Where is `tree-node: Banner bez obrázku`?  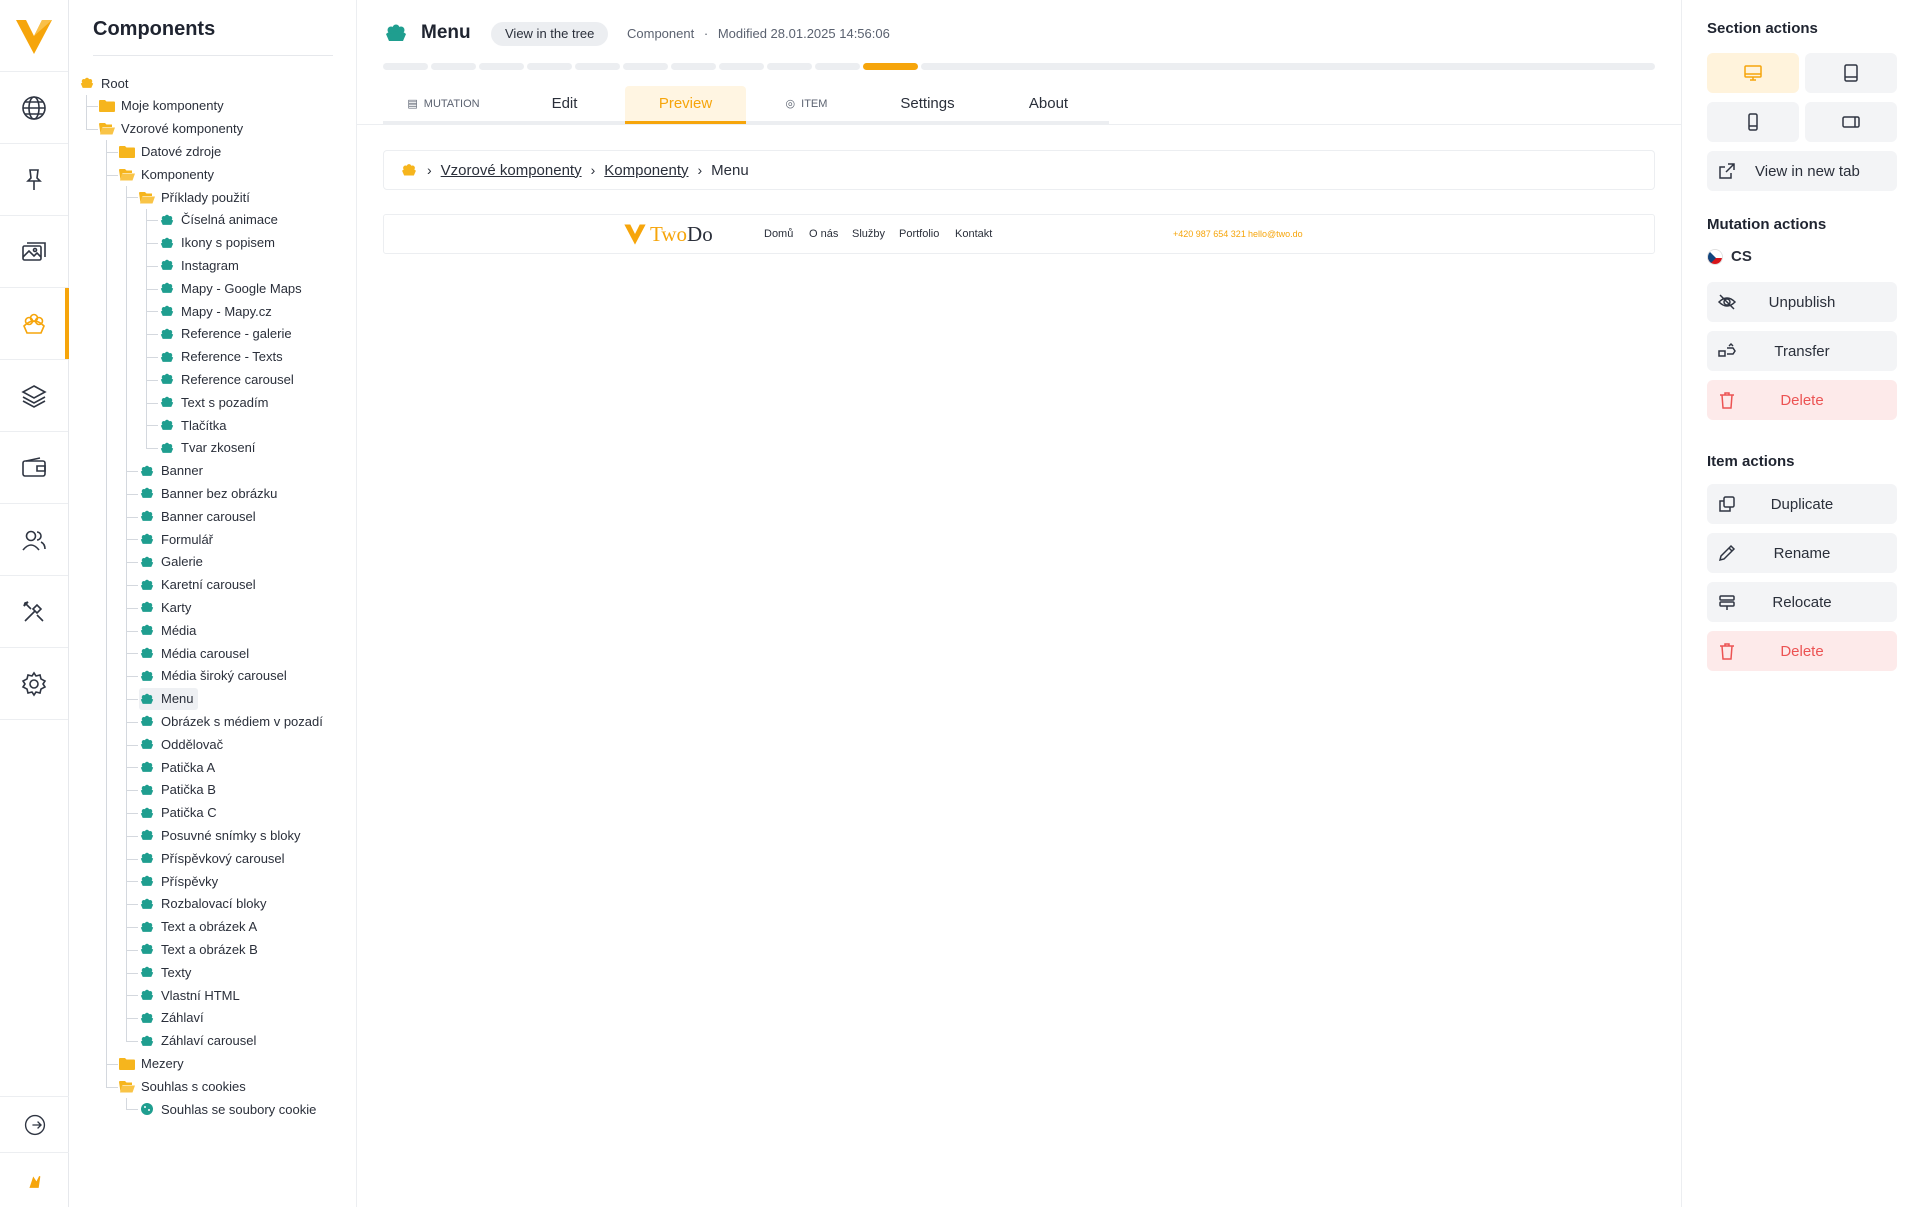
tree-node: Banner bez obrázku is located at coordinates (208, 493).